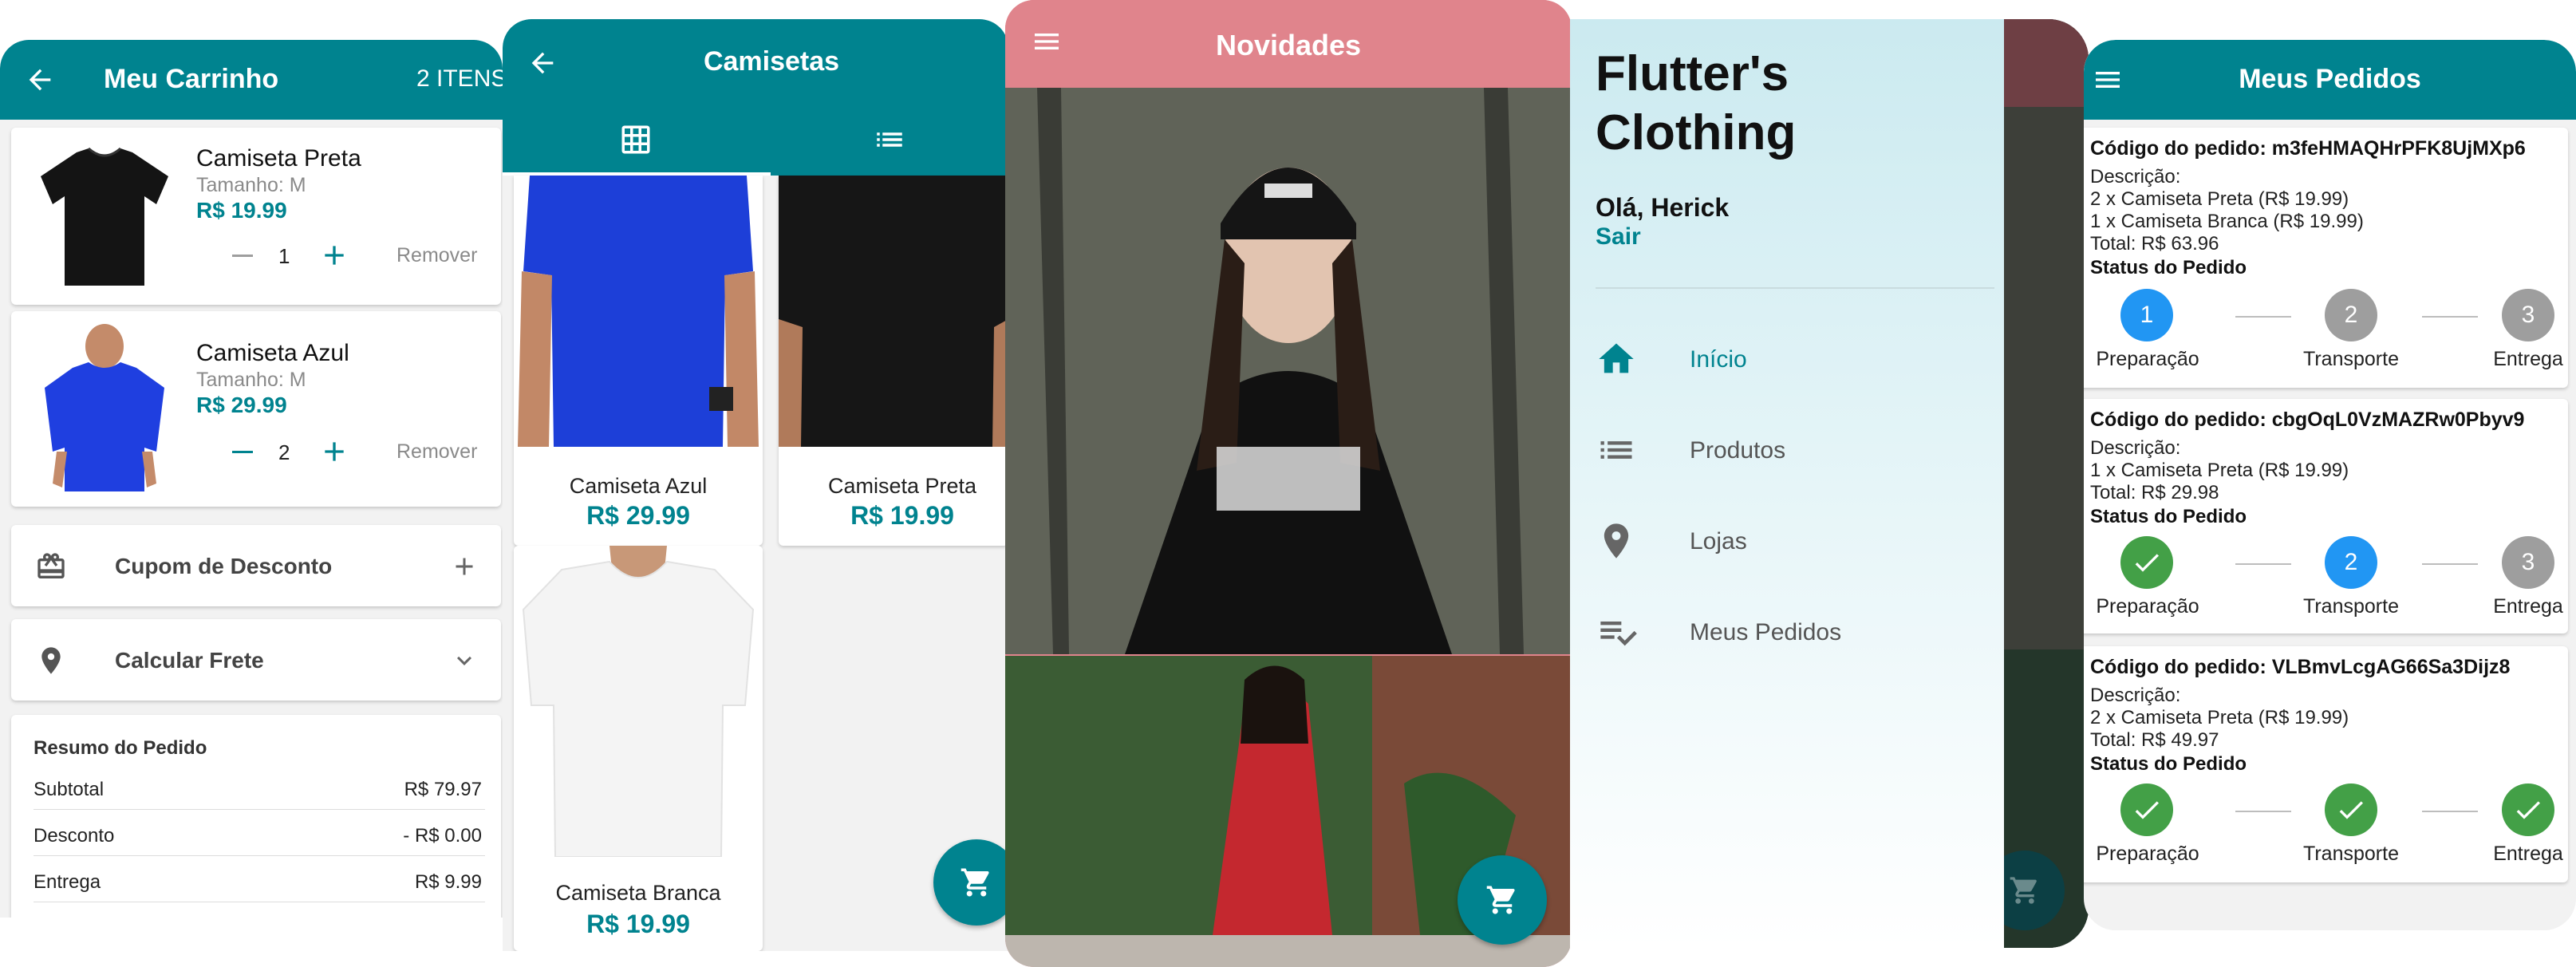 Image resolution: width=2576 pixels, height=967 pixels. What do you see at coordinates (2307, 420) in the screenshot?
I see `order-code: Código do pedido: cbgOqL0VzMAZRw0Pbyv9` at bounding box center [2307, 420].